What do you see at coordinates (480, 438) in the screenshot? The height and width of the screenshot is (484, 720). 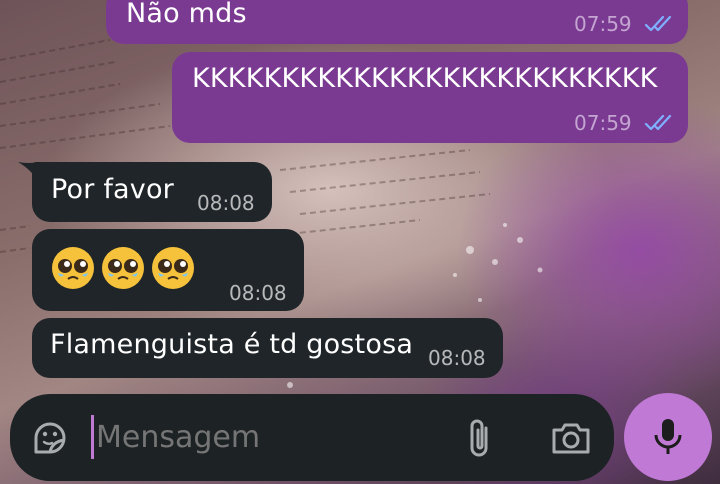 I see `attach-icon` at bounding box center [480, 438].